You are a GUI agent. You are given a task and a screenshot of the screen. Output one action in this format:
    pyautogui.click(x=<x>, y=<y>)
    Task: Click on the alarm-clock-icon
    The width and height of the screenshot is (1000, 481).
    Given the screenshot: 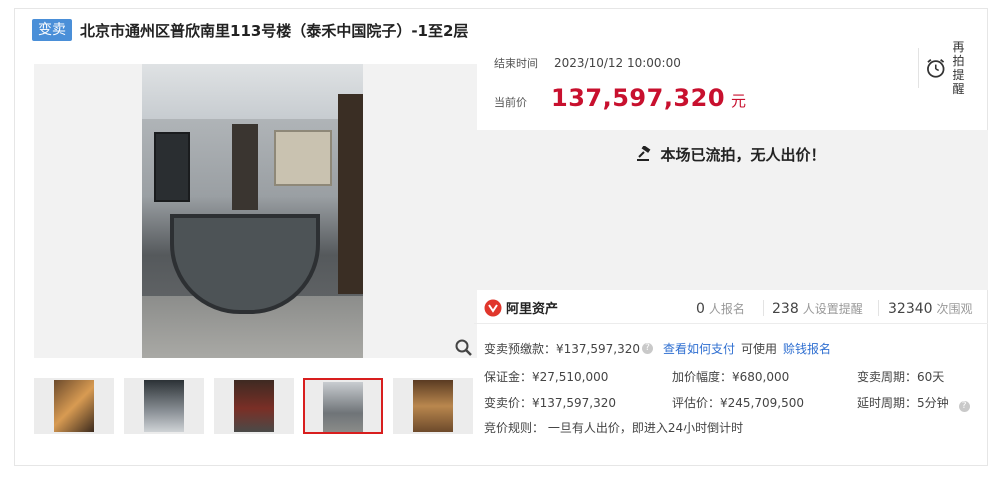 What is the action you would take?
    pyautogui.click(x=936, y=68)
    